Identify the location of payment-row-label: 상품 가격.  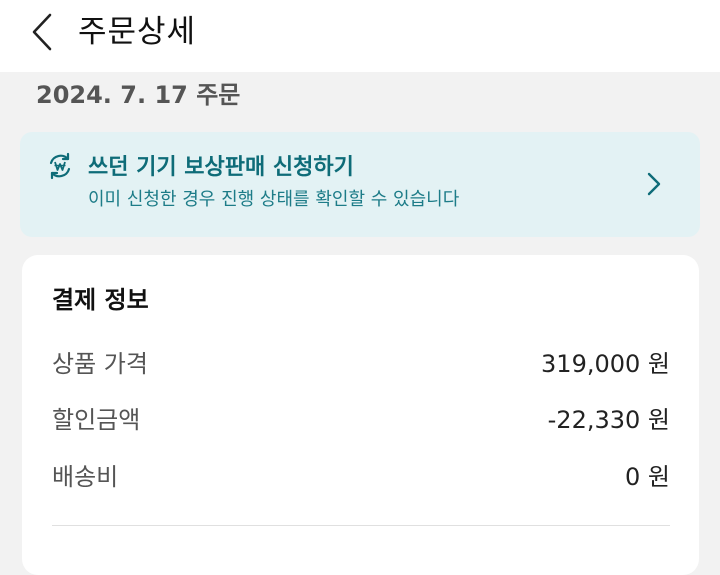
(100, 364).